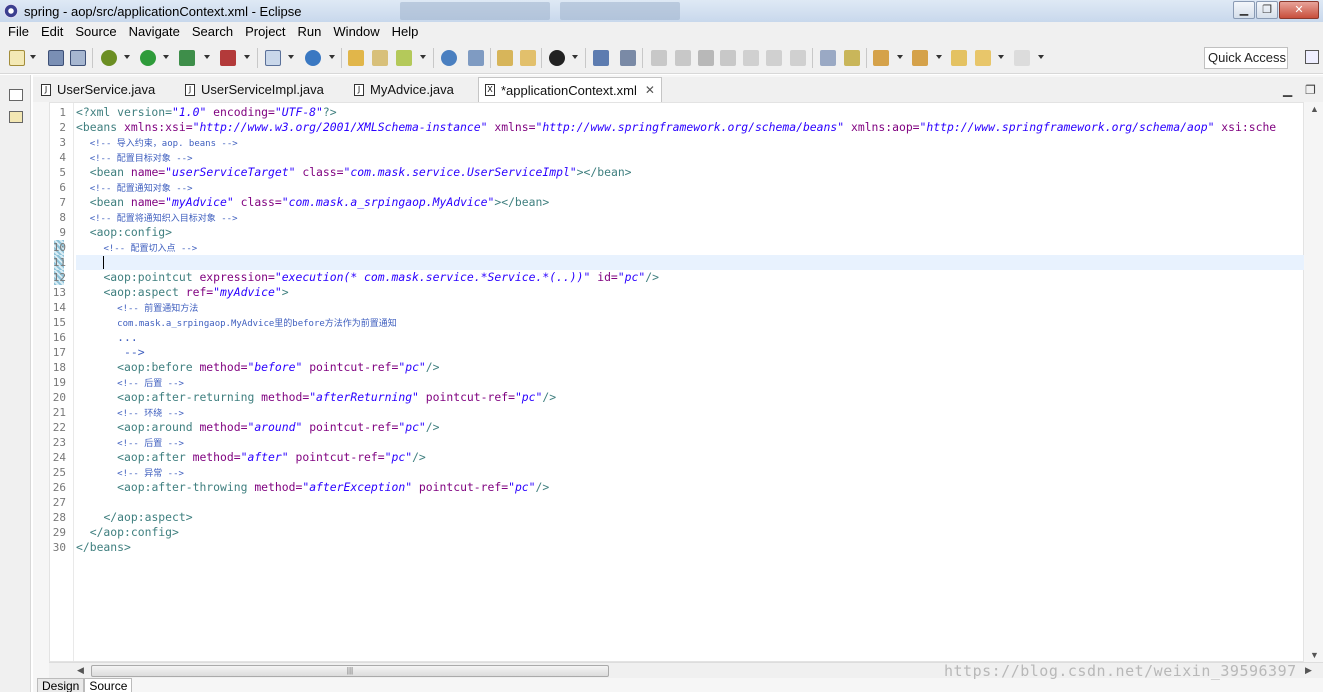  I want to click on save-icon, so click(56, 58).